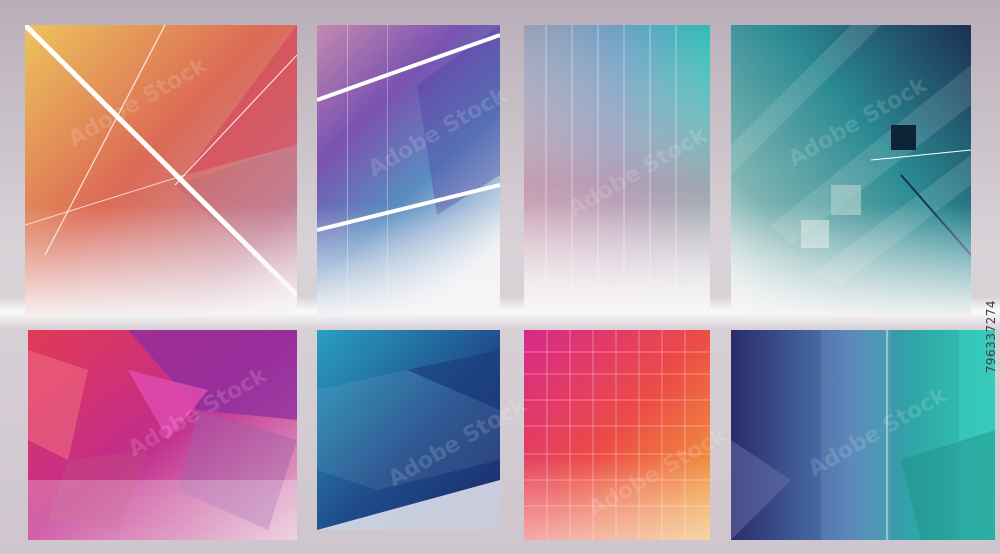 The image size is (1000, 554). Describe the element at coordinates (408, 430) in the screenshot. I see `tile-blue-navy-polygons` at that location.